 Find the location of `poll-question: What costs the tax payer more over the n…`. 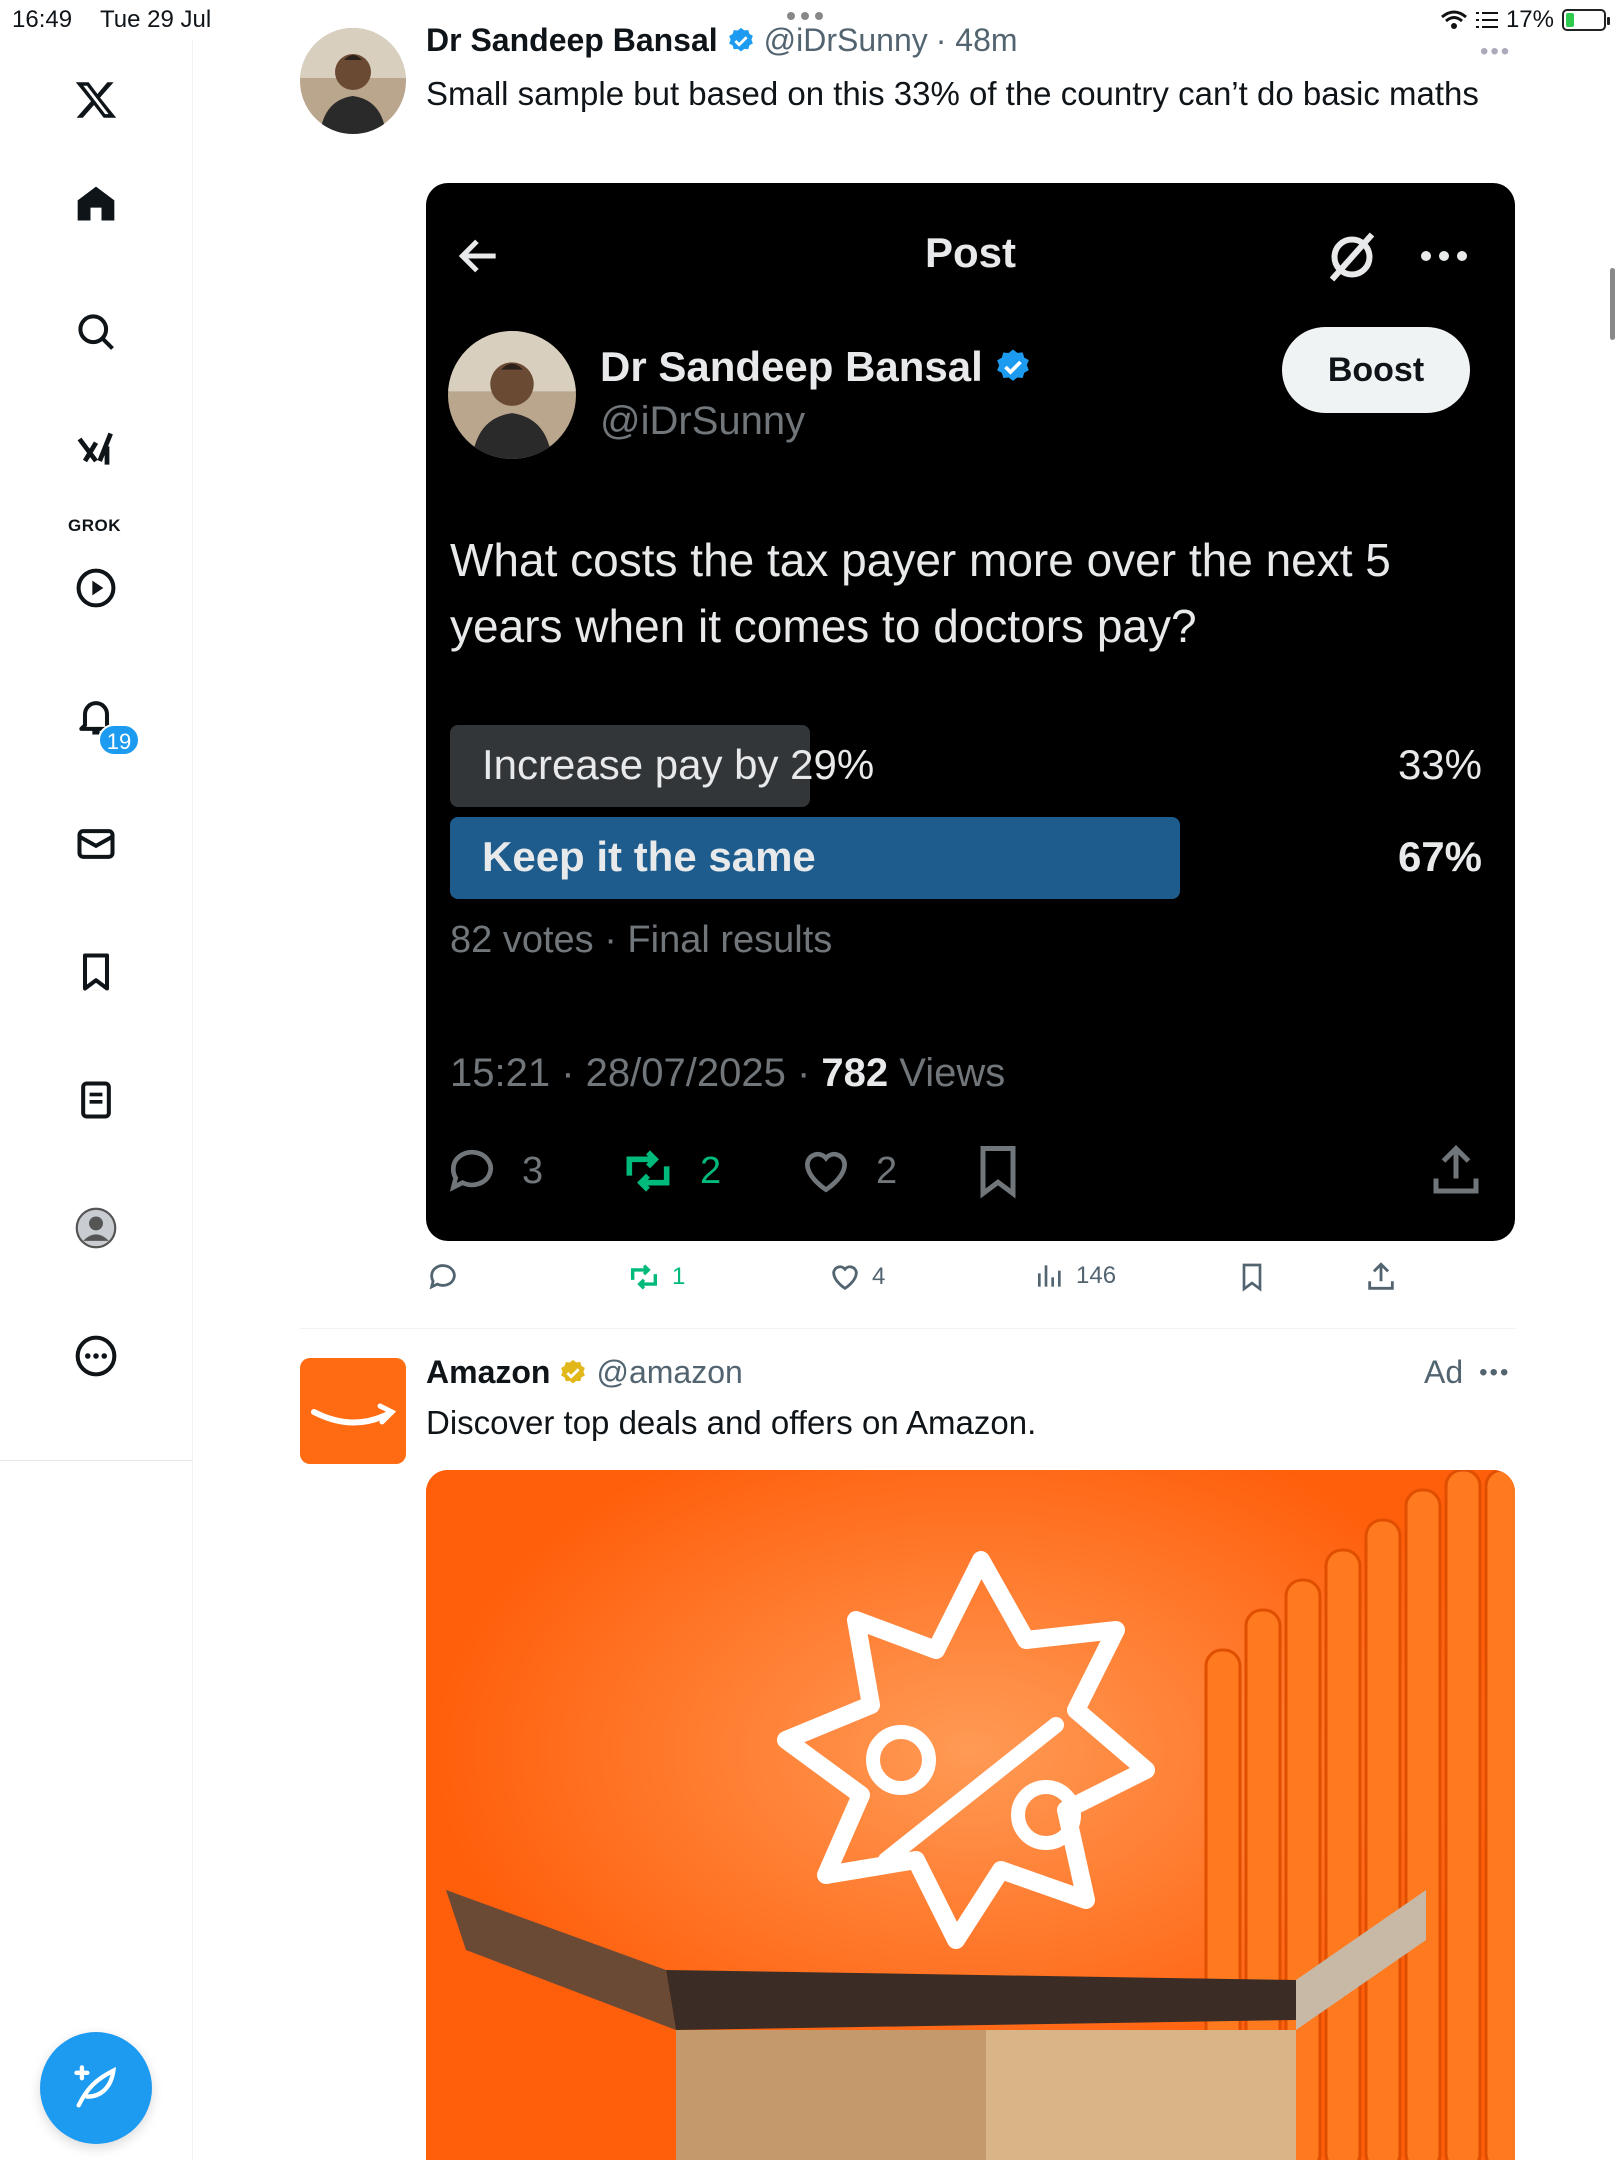

poll-question: What costs the tax payer more over the n… is located at coordinates (920, 593).